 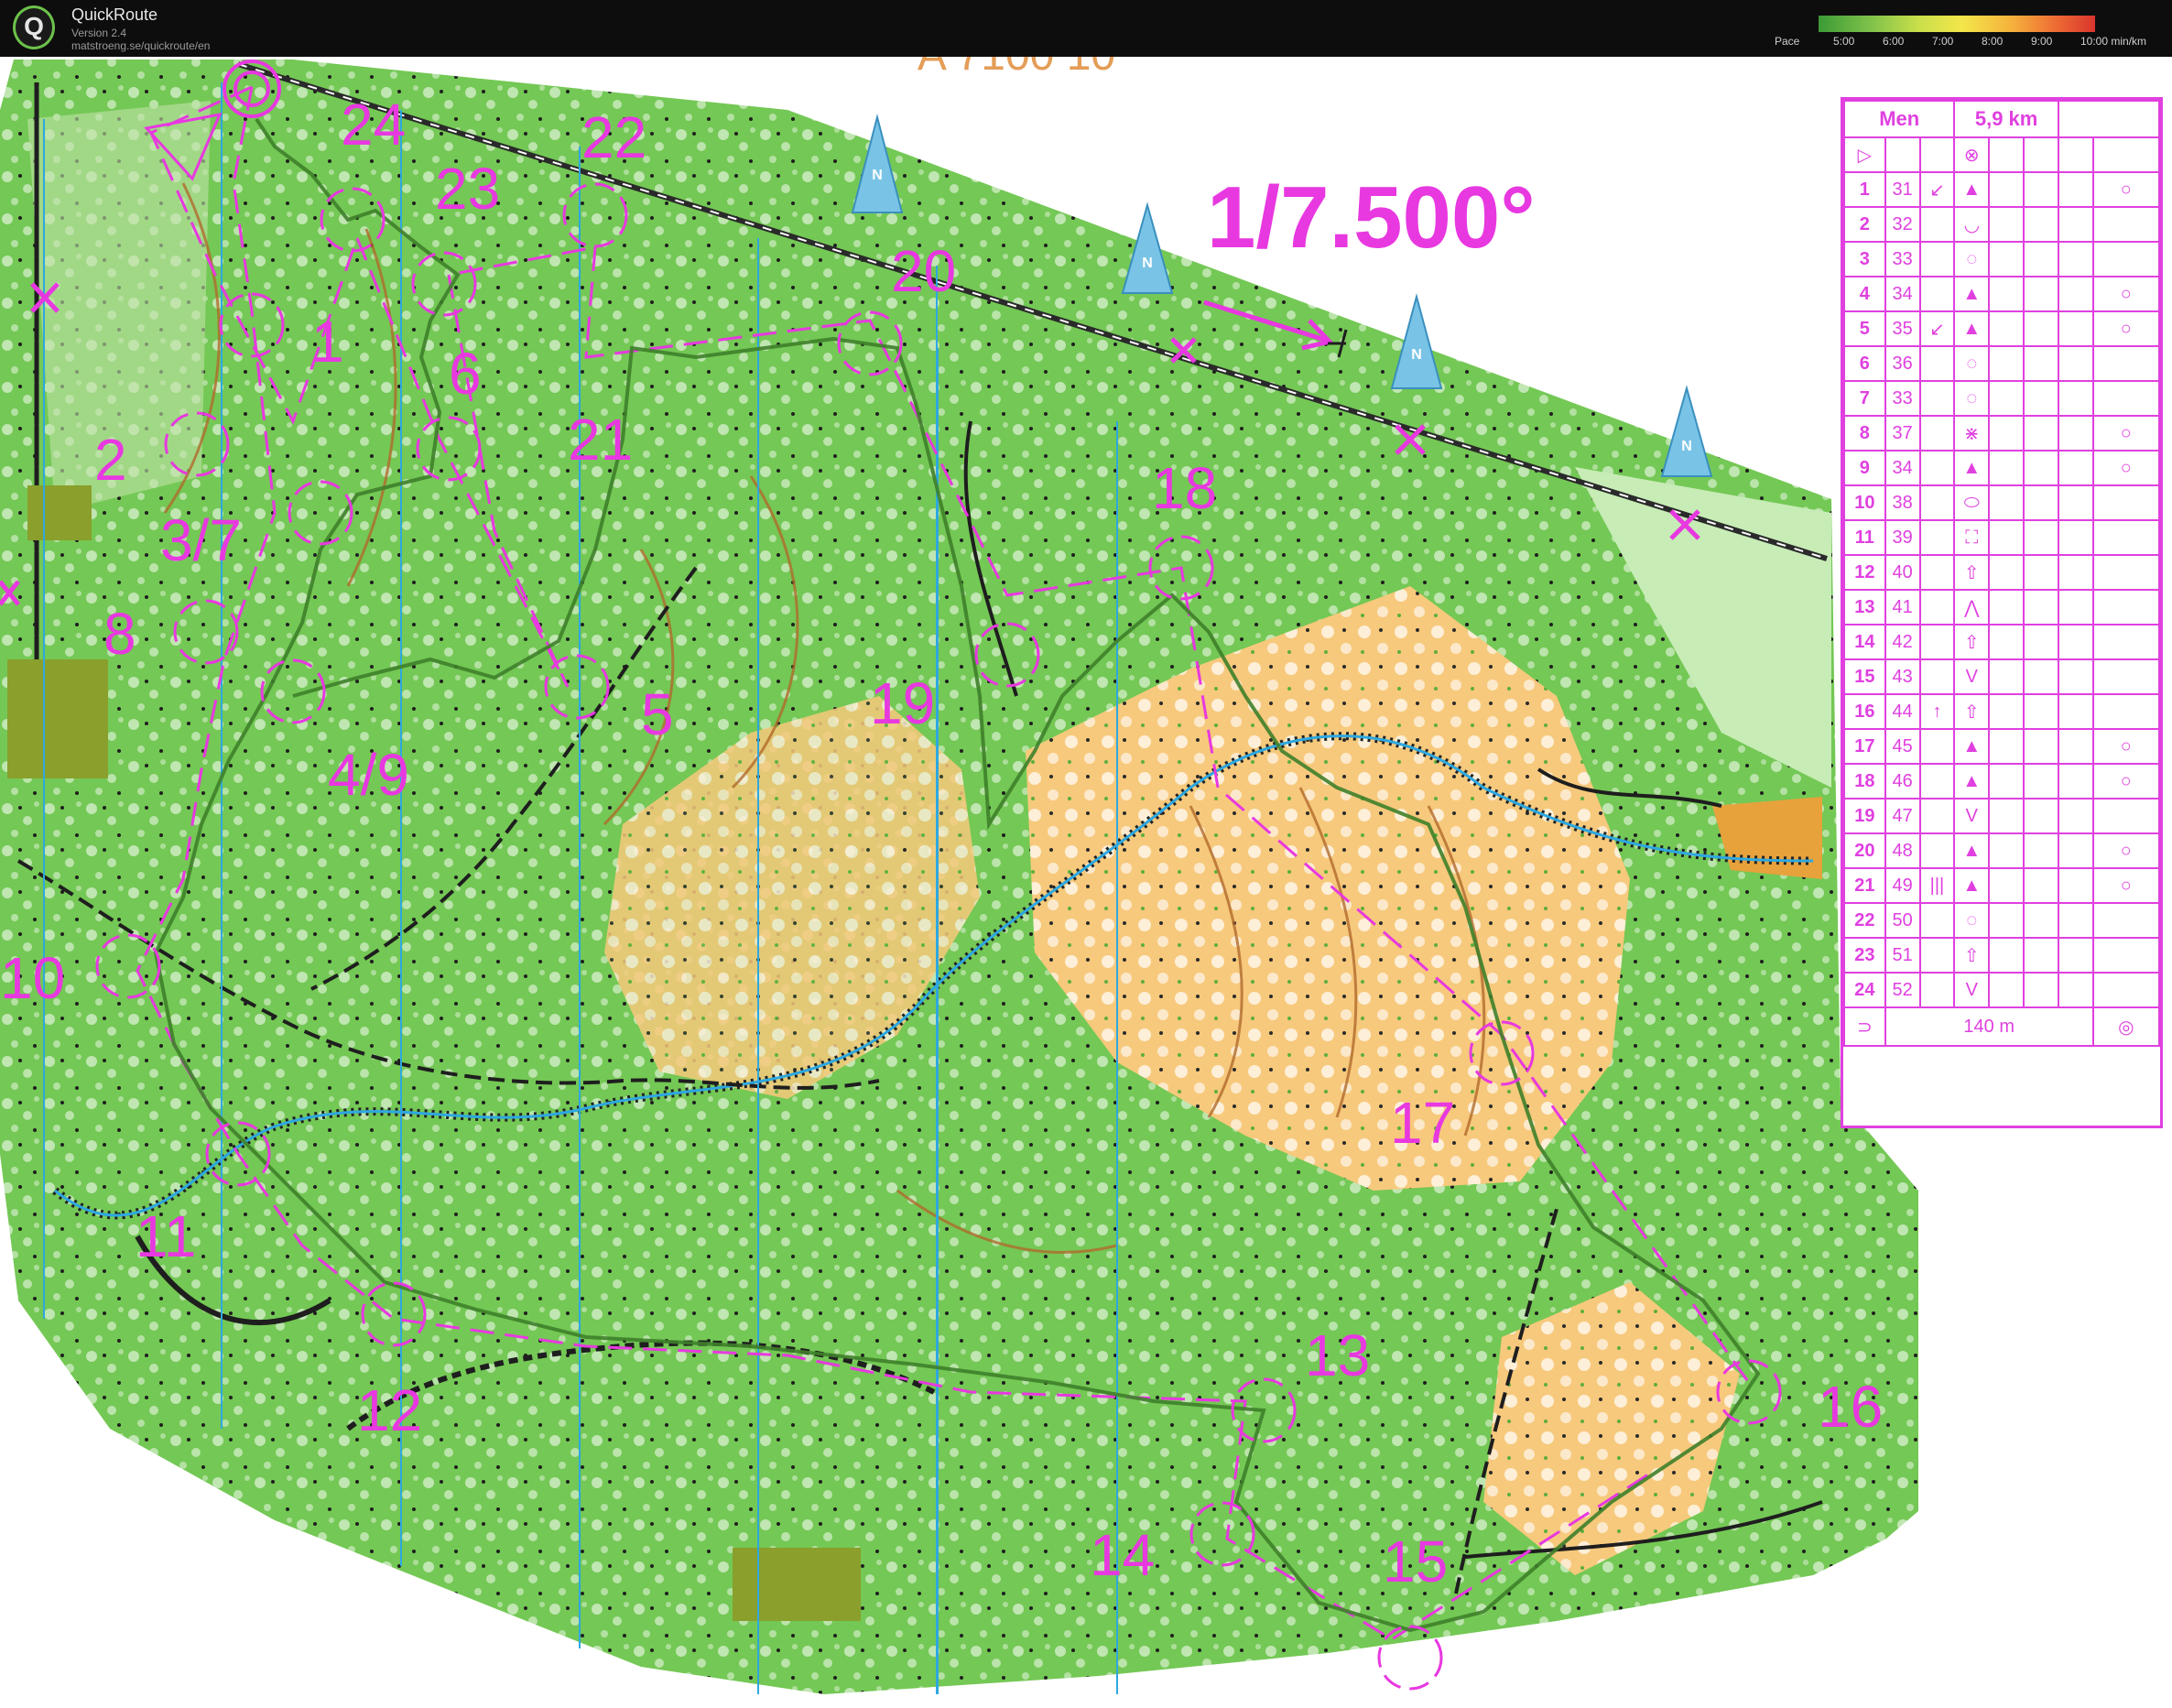 What do you see at coordinates (1416, 355) in the screenshot?
I see `svg-text: N` at bounding box center [1416, 355].